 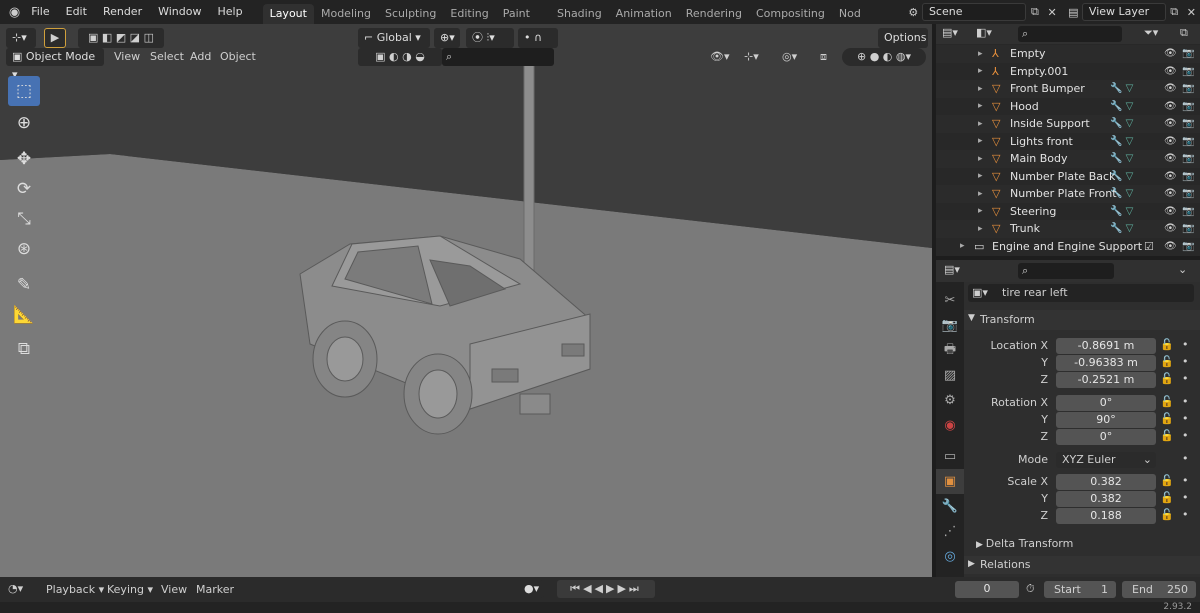 What do you see at coordinates (200, 56) in the screenshot?
I see `menu-add: Add` at bounding box center [200, 56].